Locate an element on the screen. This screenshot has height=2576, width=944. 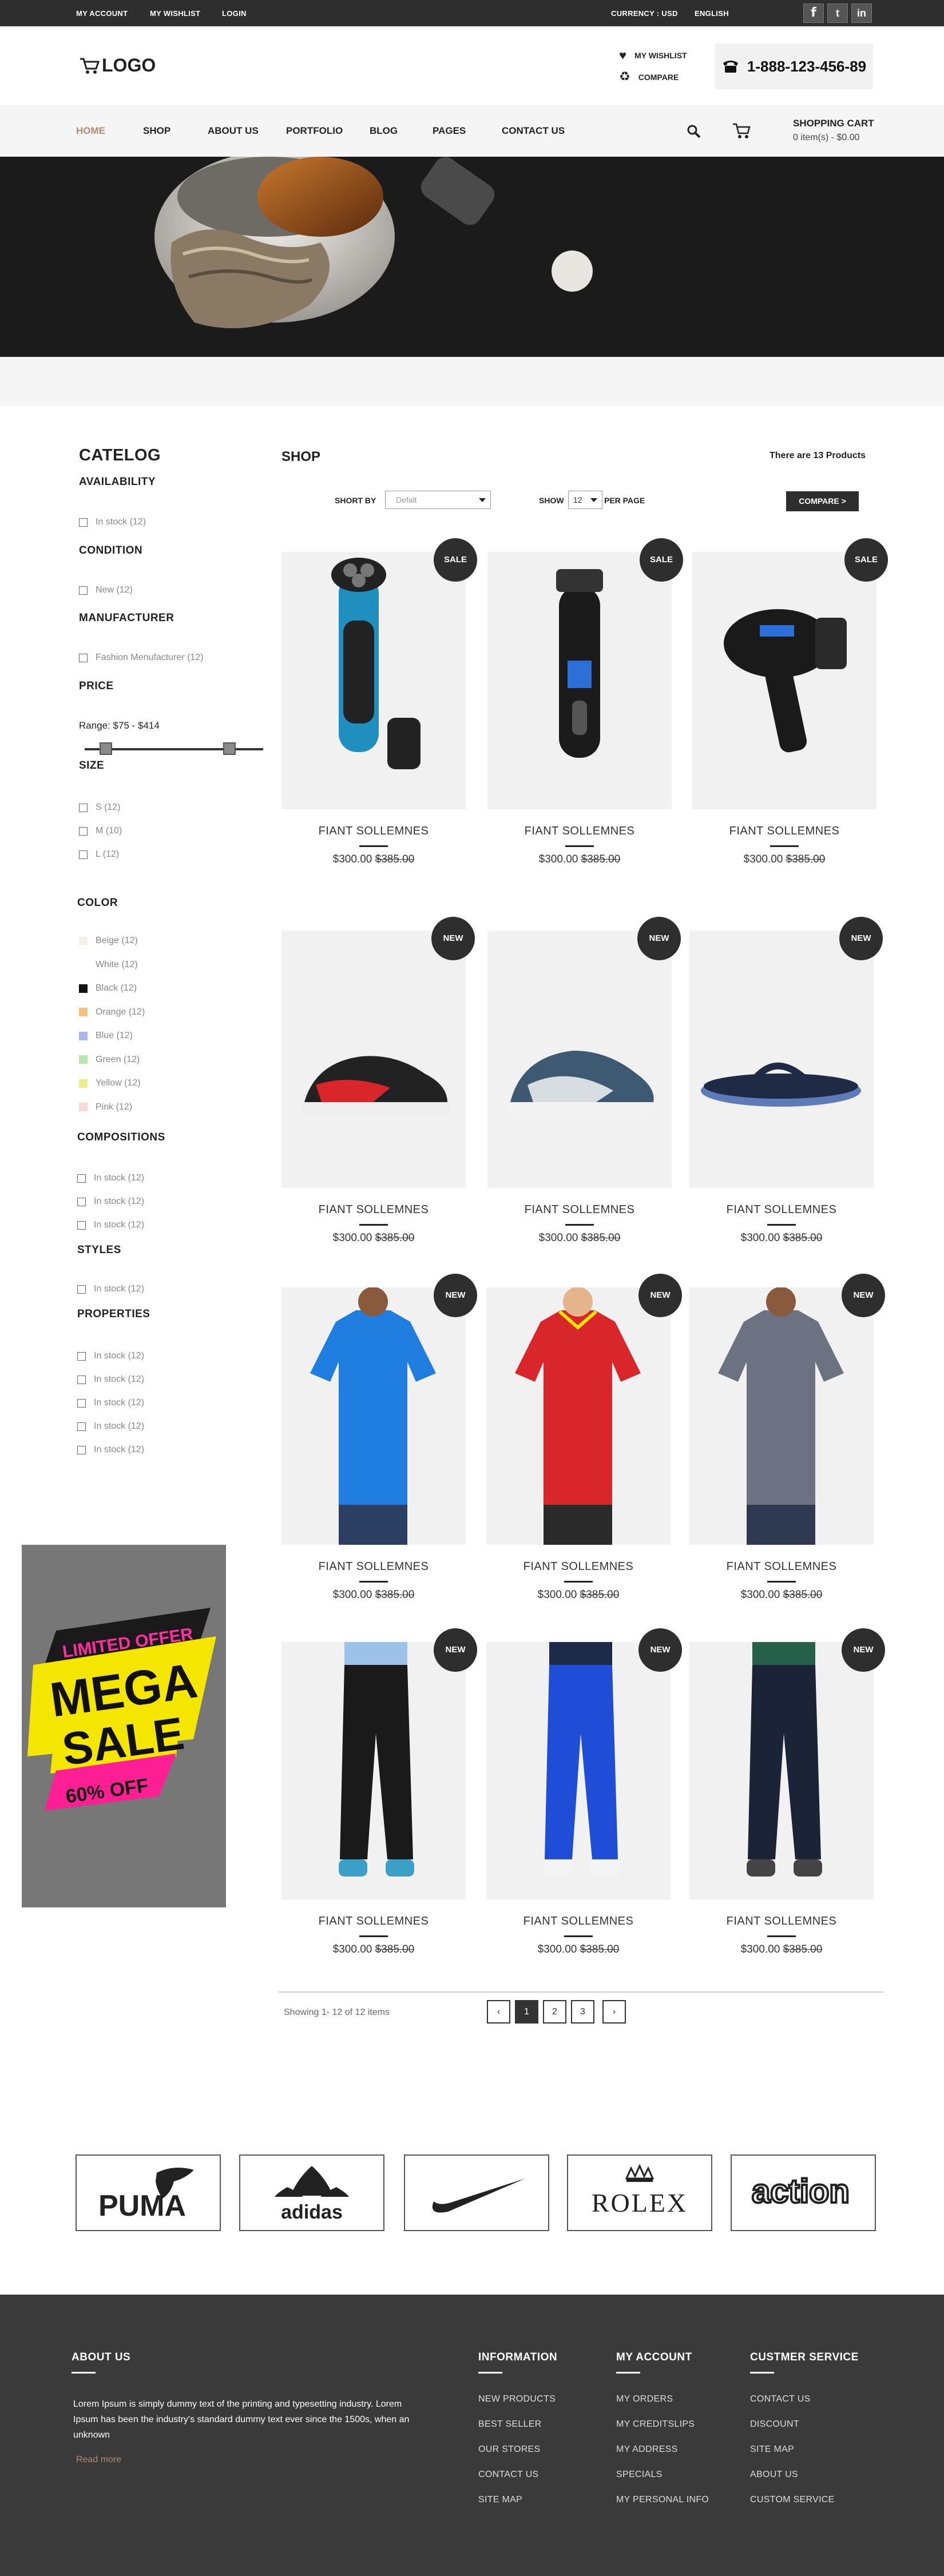
brand-logo-rolex: ROLEX is located at coordinates (639, 2192).